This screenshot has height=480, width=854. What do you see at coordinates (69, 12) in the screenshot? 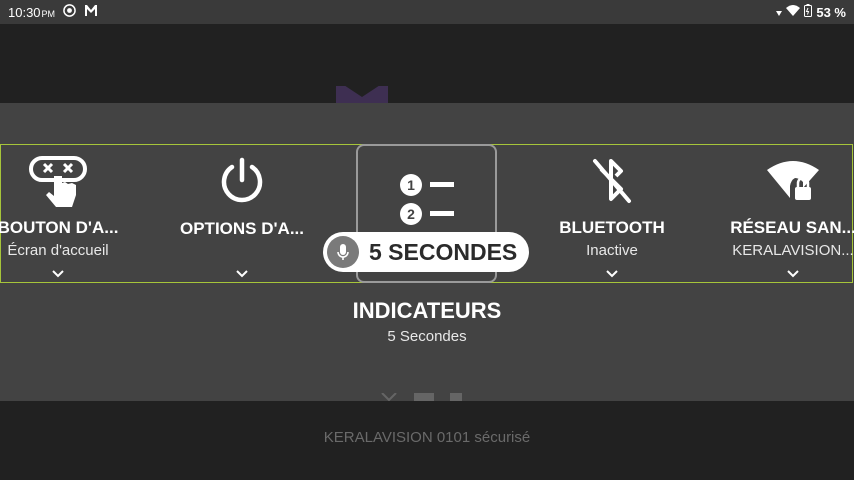
I see `chrome-icon` at bounding box center [69, 12].